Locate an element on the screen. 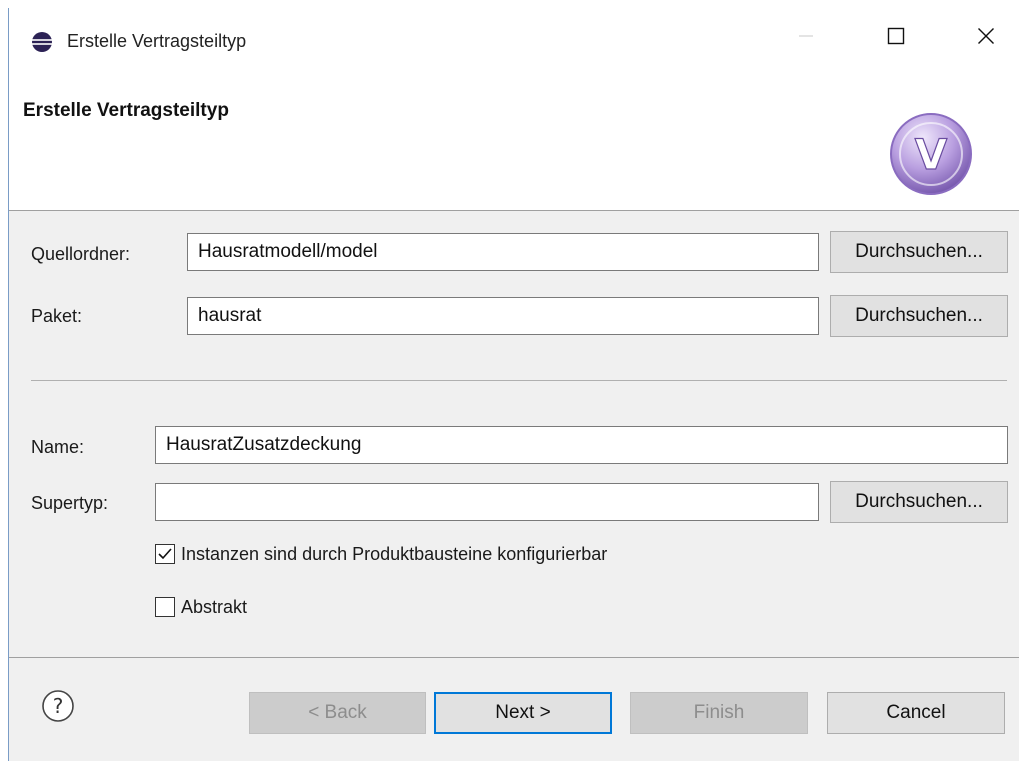 The height and width of the screenshot is (761, 1019). abstract-checkbox is located at coordinates (165, 607).